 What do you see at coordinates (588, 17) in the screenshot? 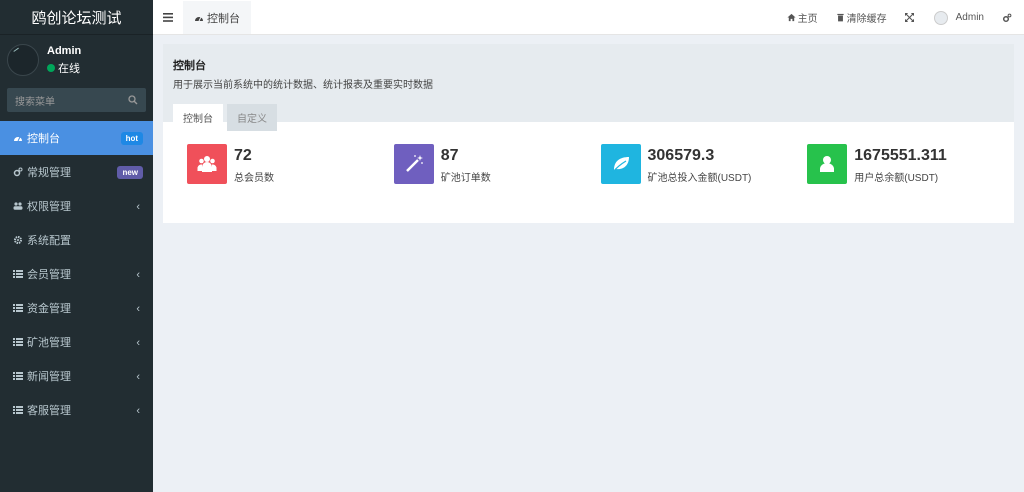
I see `topbar: 控制台 主页 清除缓存 Admin` at bounding box center [588, 17].